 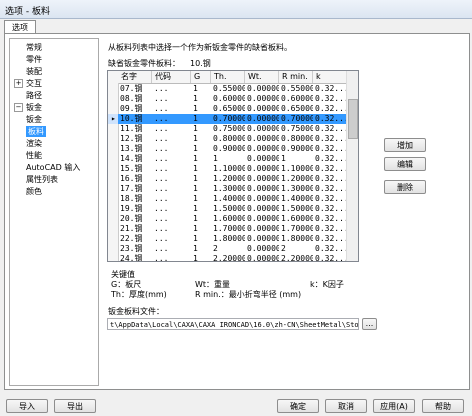 What do you see at coordinates (47, 167) in the screenshot?
I see `tree-item: AutoCAD 输入` at bounding box center [47, 167].